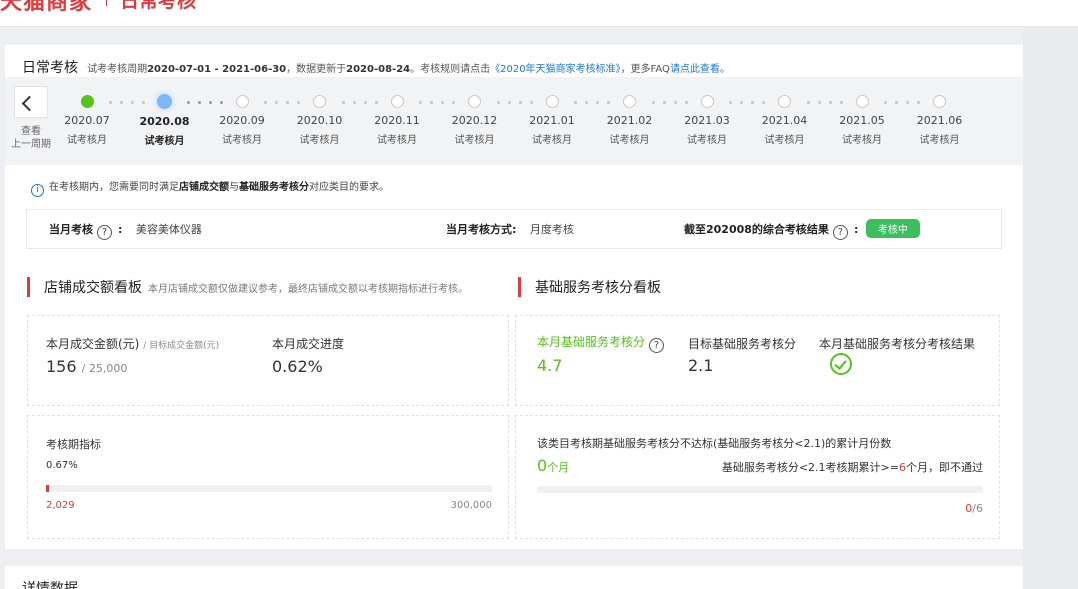  Describe the element at coordinates (319, 120) in the screenshot. I see `timeline-month-label: 2020.10` at that location.